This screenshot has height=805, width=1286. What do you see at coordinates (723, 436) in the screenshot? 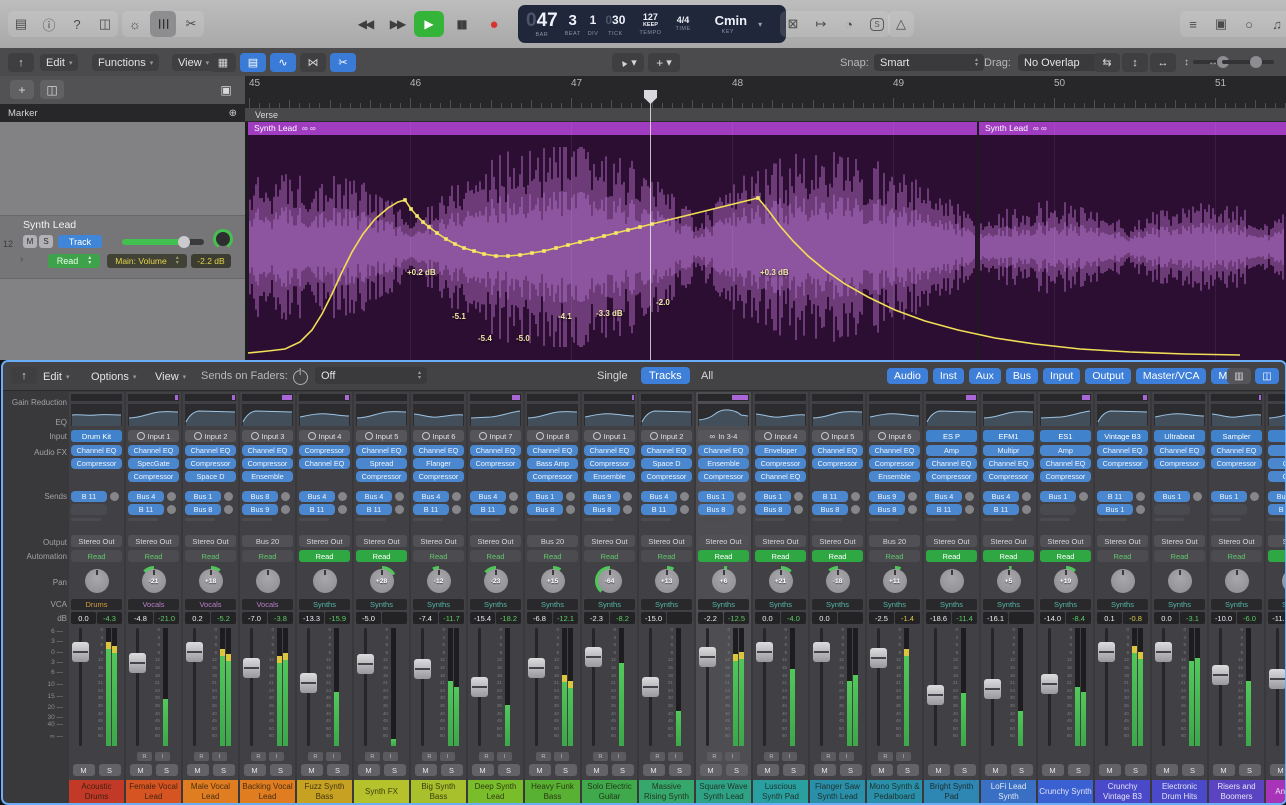
I see `input-button: ∞In 3-4` at bounding box center [723, 436].